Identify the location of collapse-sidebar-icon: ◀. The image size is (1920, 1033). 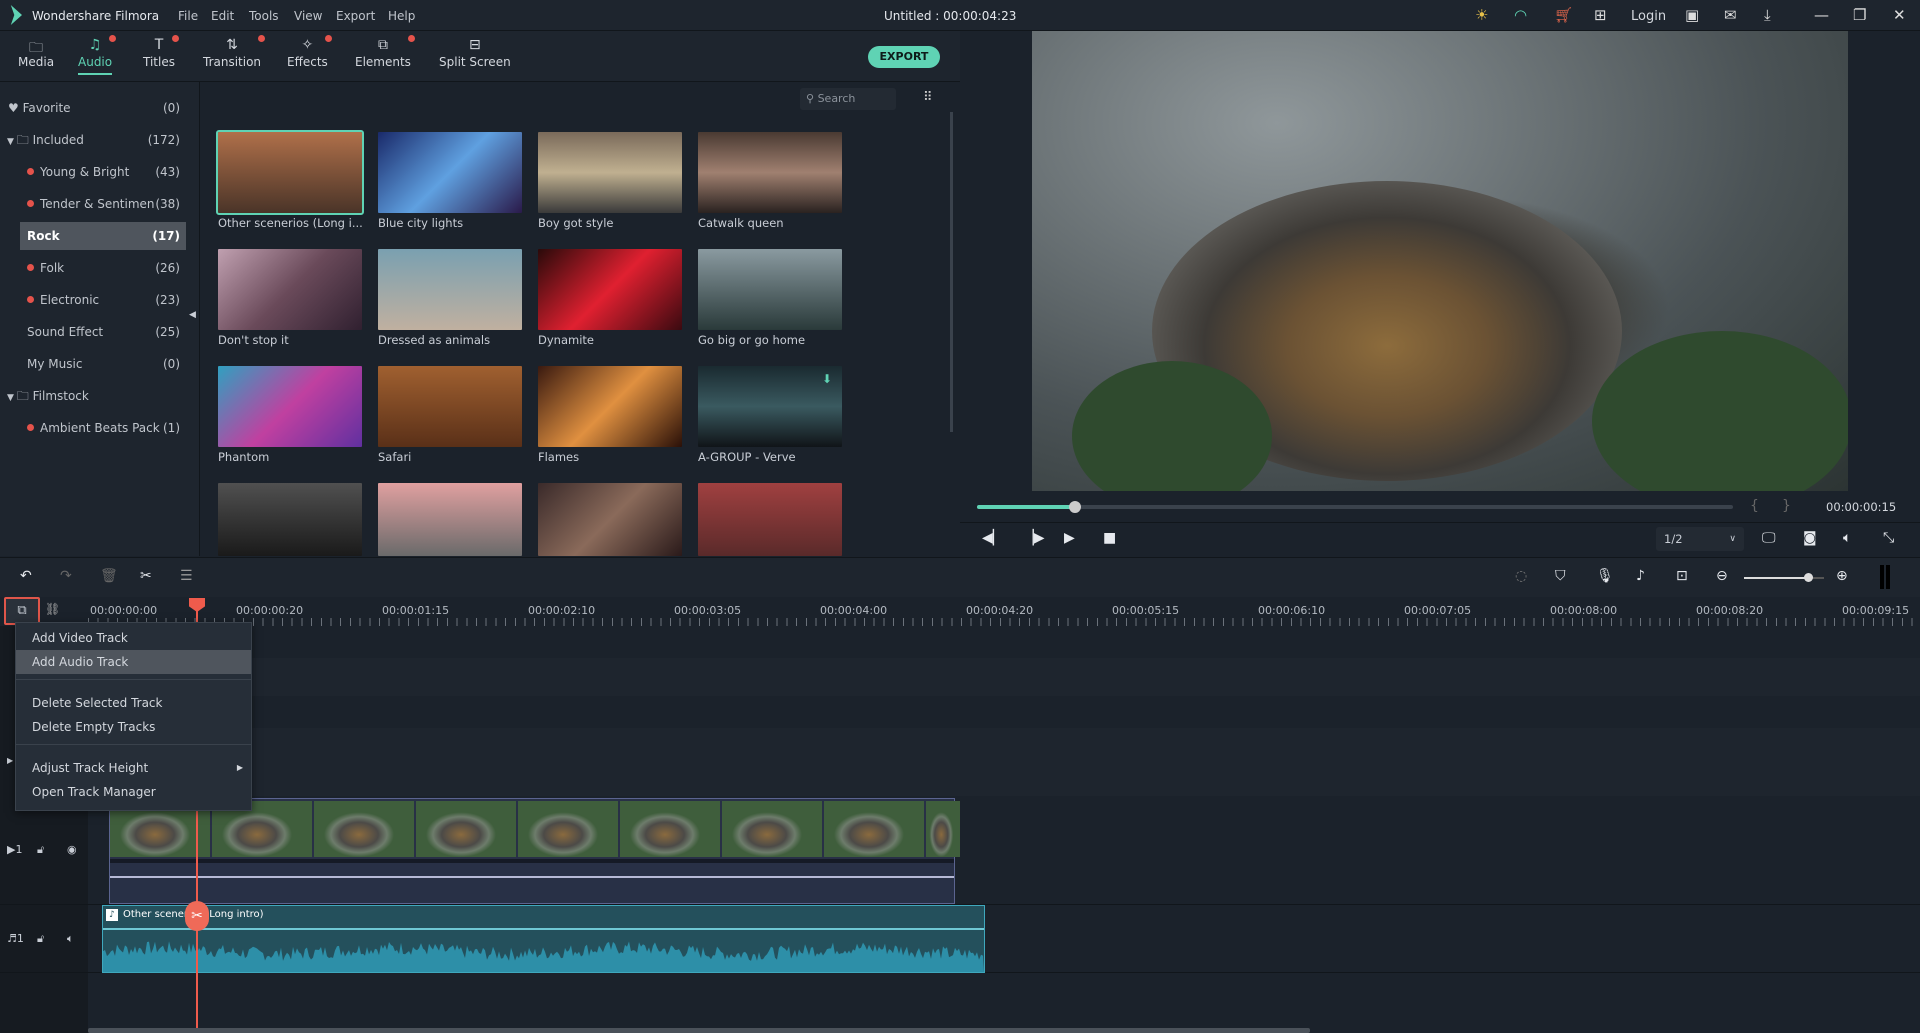
(192, 315).